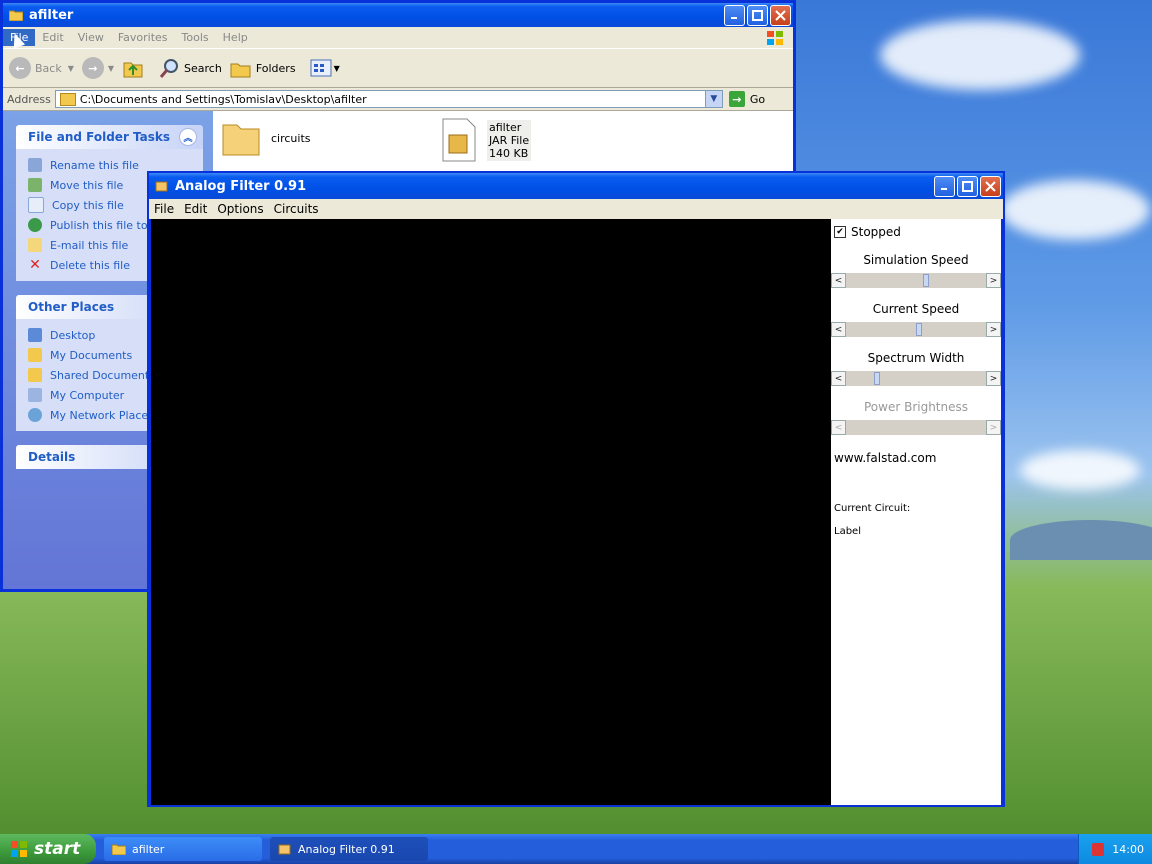  I want to click on start-button: start, so click(48, 849).